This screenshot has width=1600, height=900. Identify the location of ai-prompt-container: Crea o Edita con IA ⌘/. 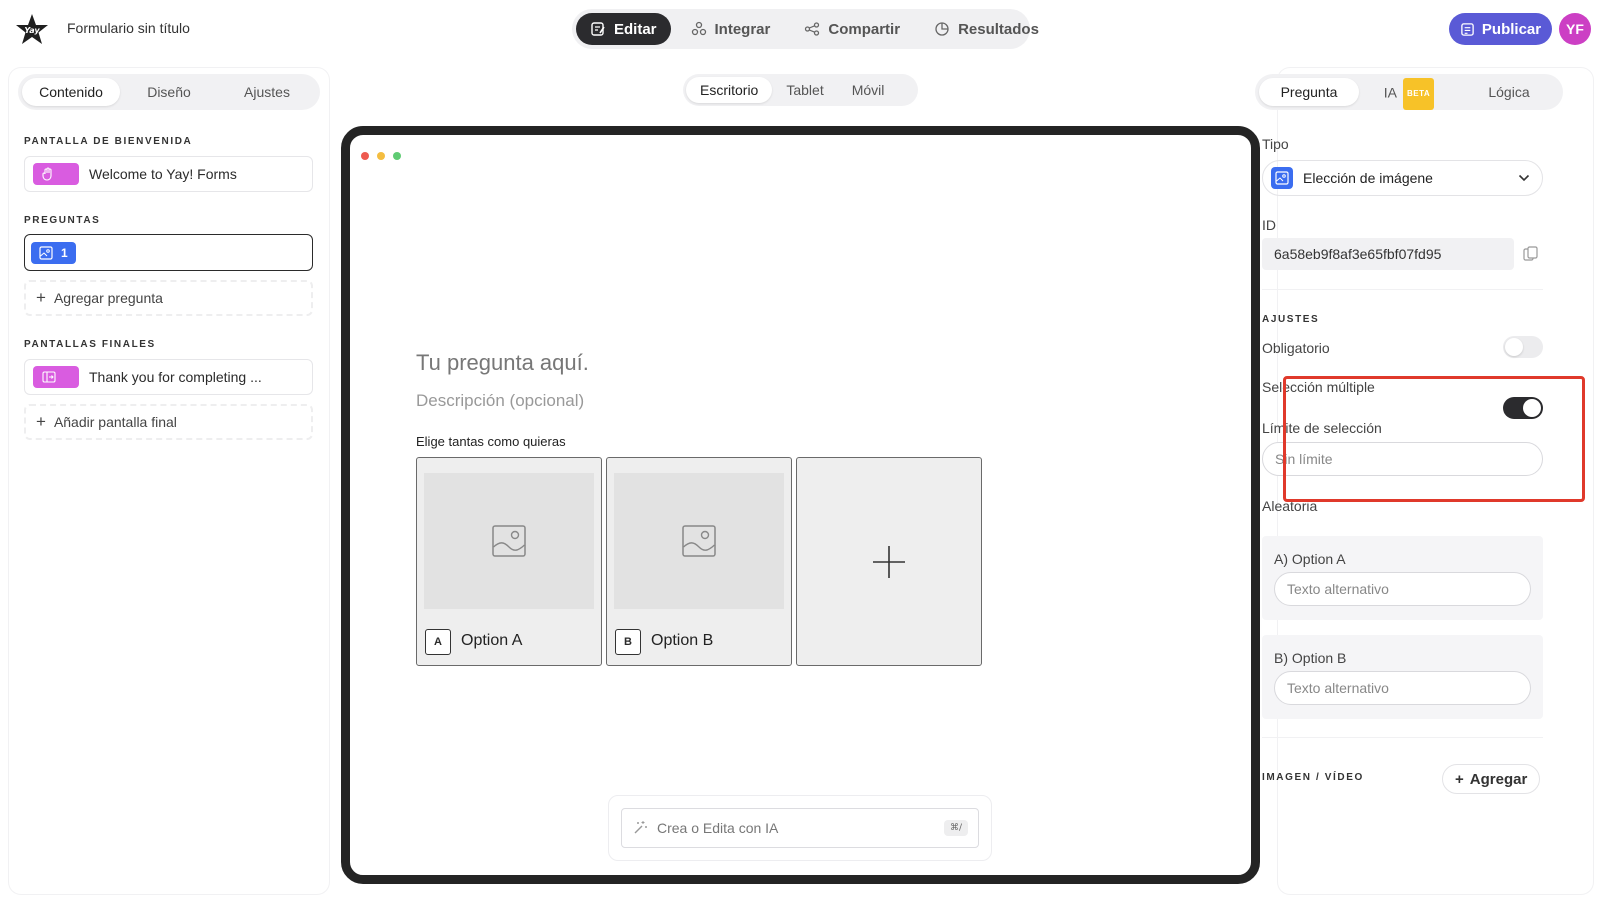
(800, 828).